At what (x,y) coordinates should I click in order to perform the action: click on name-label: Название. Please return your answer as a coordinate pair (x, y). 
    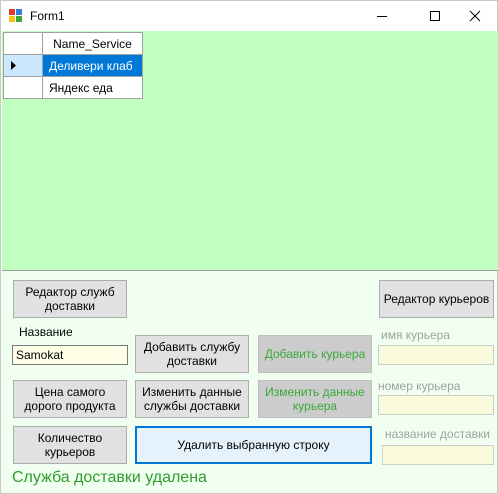
    Looking at the image, I should click on (46, 332).